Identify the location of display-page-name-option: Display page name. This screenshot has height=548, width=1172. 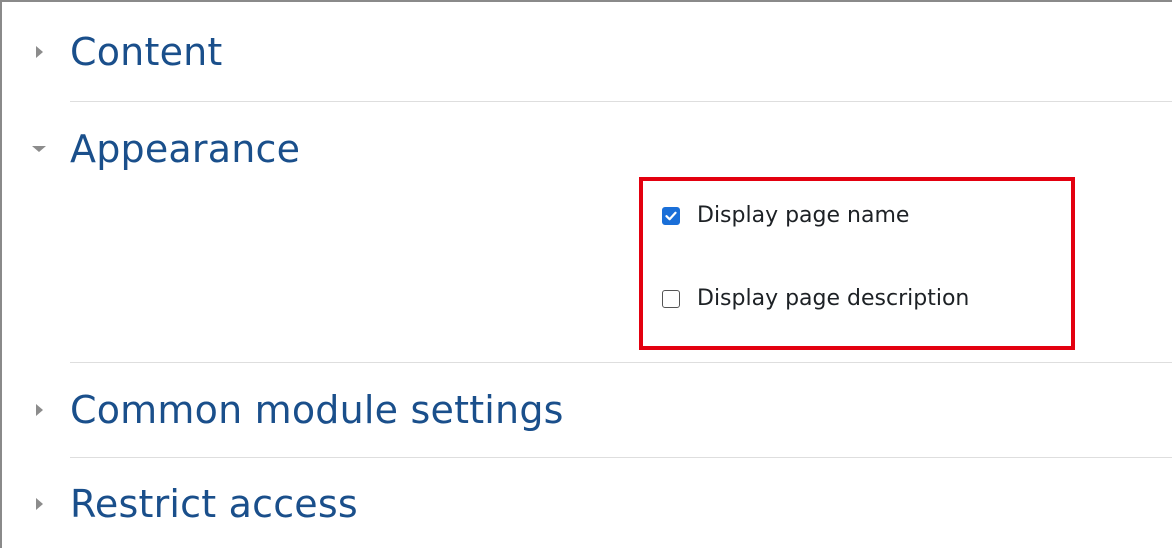
(785, 215).